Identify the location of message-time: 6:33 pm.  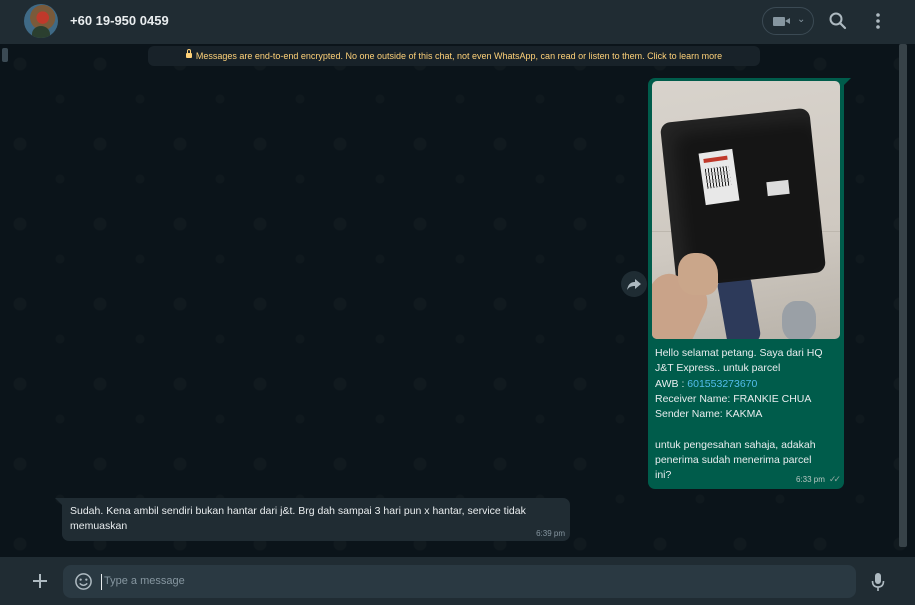
(810, 479).